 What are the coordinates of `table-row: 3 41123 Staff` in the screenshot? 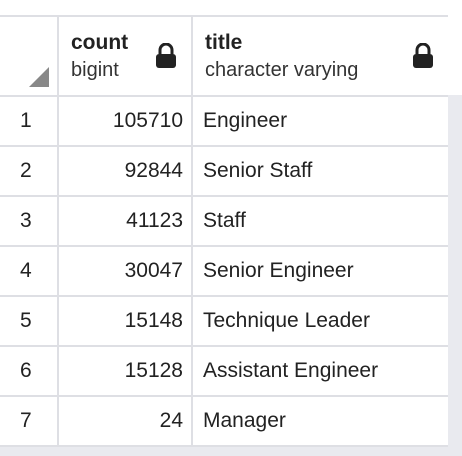 It's located at (224, 222).